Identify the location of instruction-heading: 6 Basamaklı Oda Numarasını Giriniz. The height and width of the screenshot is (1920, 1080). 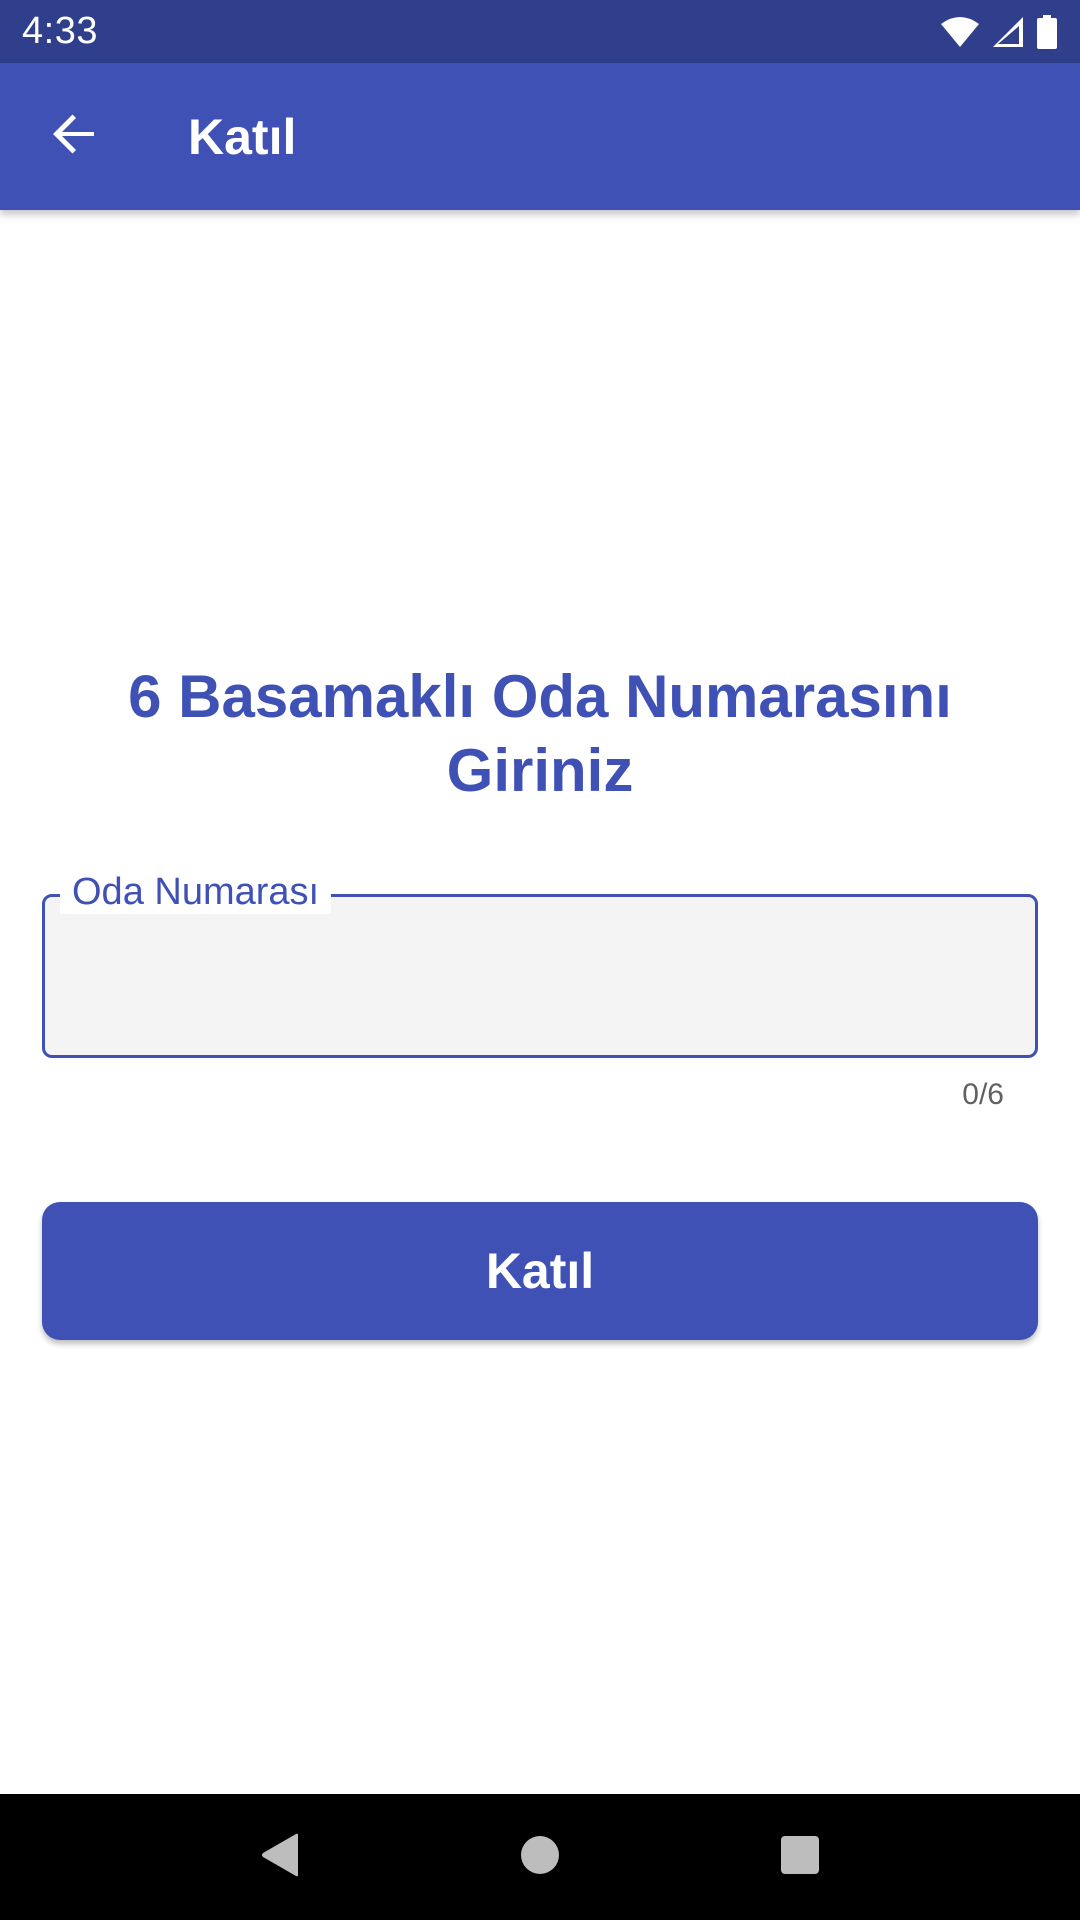
(540, 733).